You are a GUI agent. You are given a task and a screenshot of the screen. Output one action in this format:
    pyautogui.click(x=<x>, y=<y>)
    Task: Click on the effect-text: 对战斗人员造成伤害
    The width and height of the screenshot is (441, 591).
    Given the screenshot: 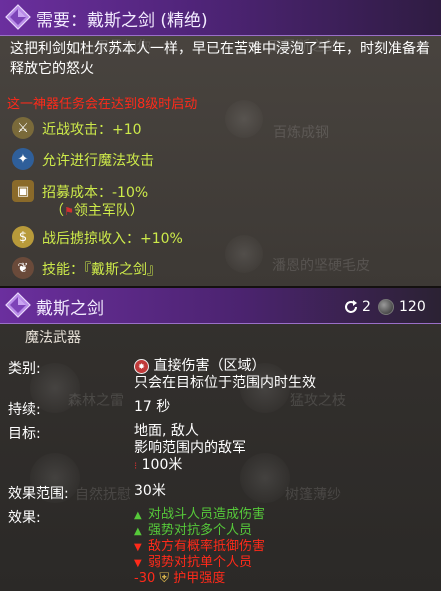 What is the action you would take?
    pyautogui.click(x=207, y=514)
    